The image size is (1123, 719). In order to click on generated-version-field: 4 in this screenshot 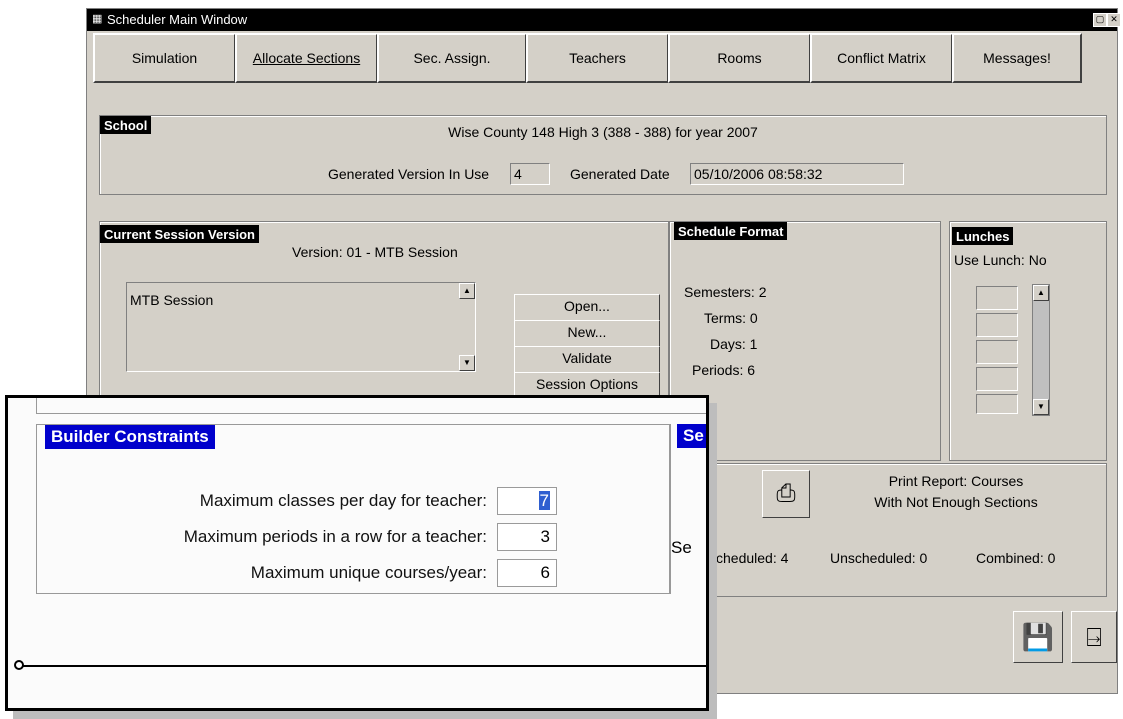, I will do `click(530, 174)`.